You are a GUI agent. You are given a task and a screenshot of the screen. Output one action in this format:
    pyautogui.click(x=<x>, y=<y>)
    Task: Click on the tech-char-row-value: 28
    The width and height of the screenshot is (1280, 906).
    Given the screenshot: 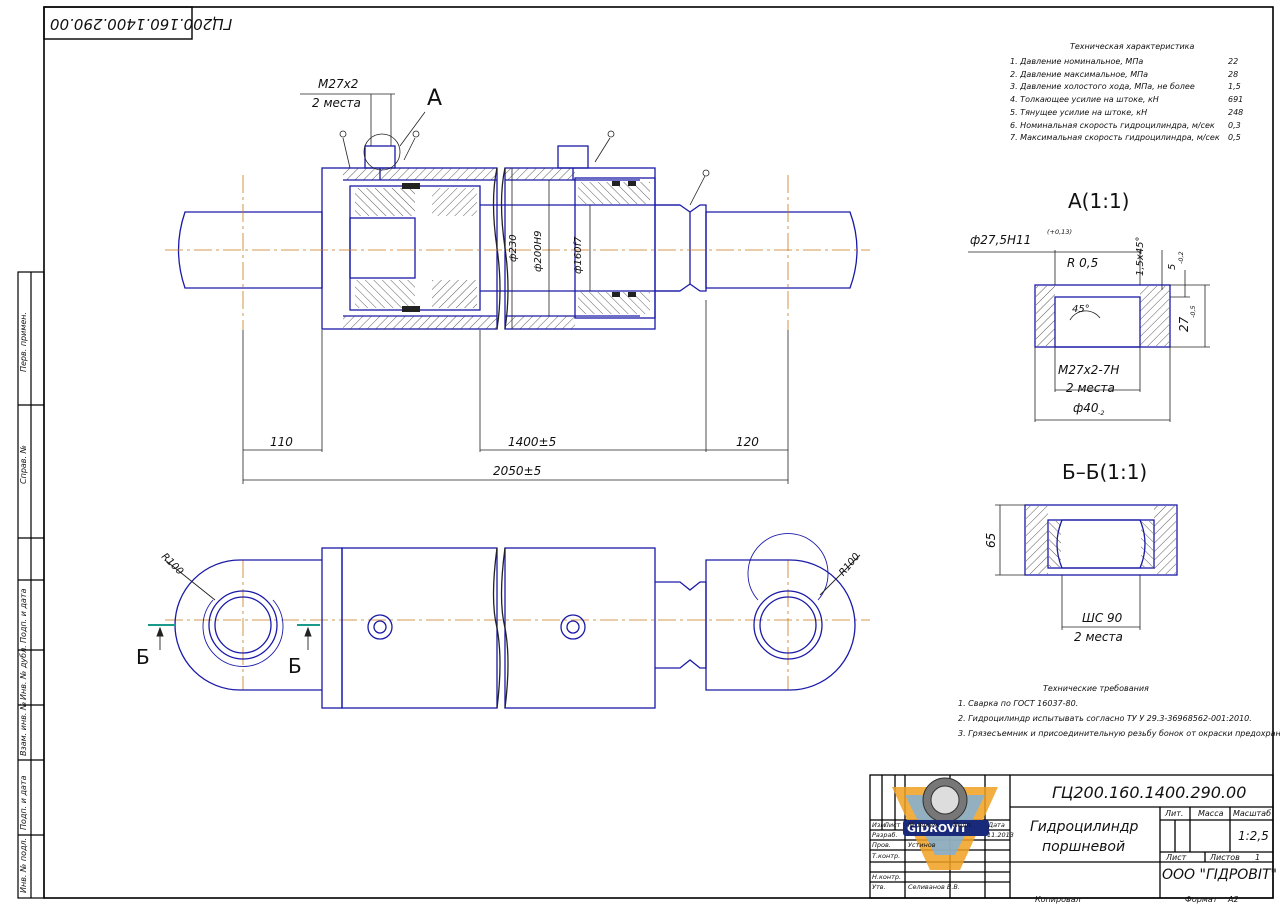 What is the action you would take?
    pyautogui.click(x=1233, y=74)
    